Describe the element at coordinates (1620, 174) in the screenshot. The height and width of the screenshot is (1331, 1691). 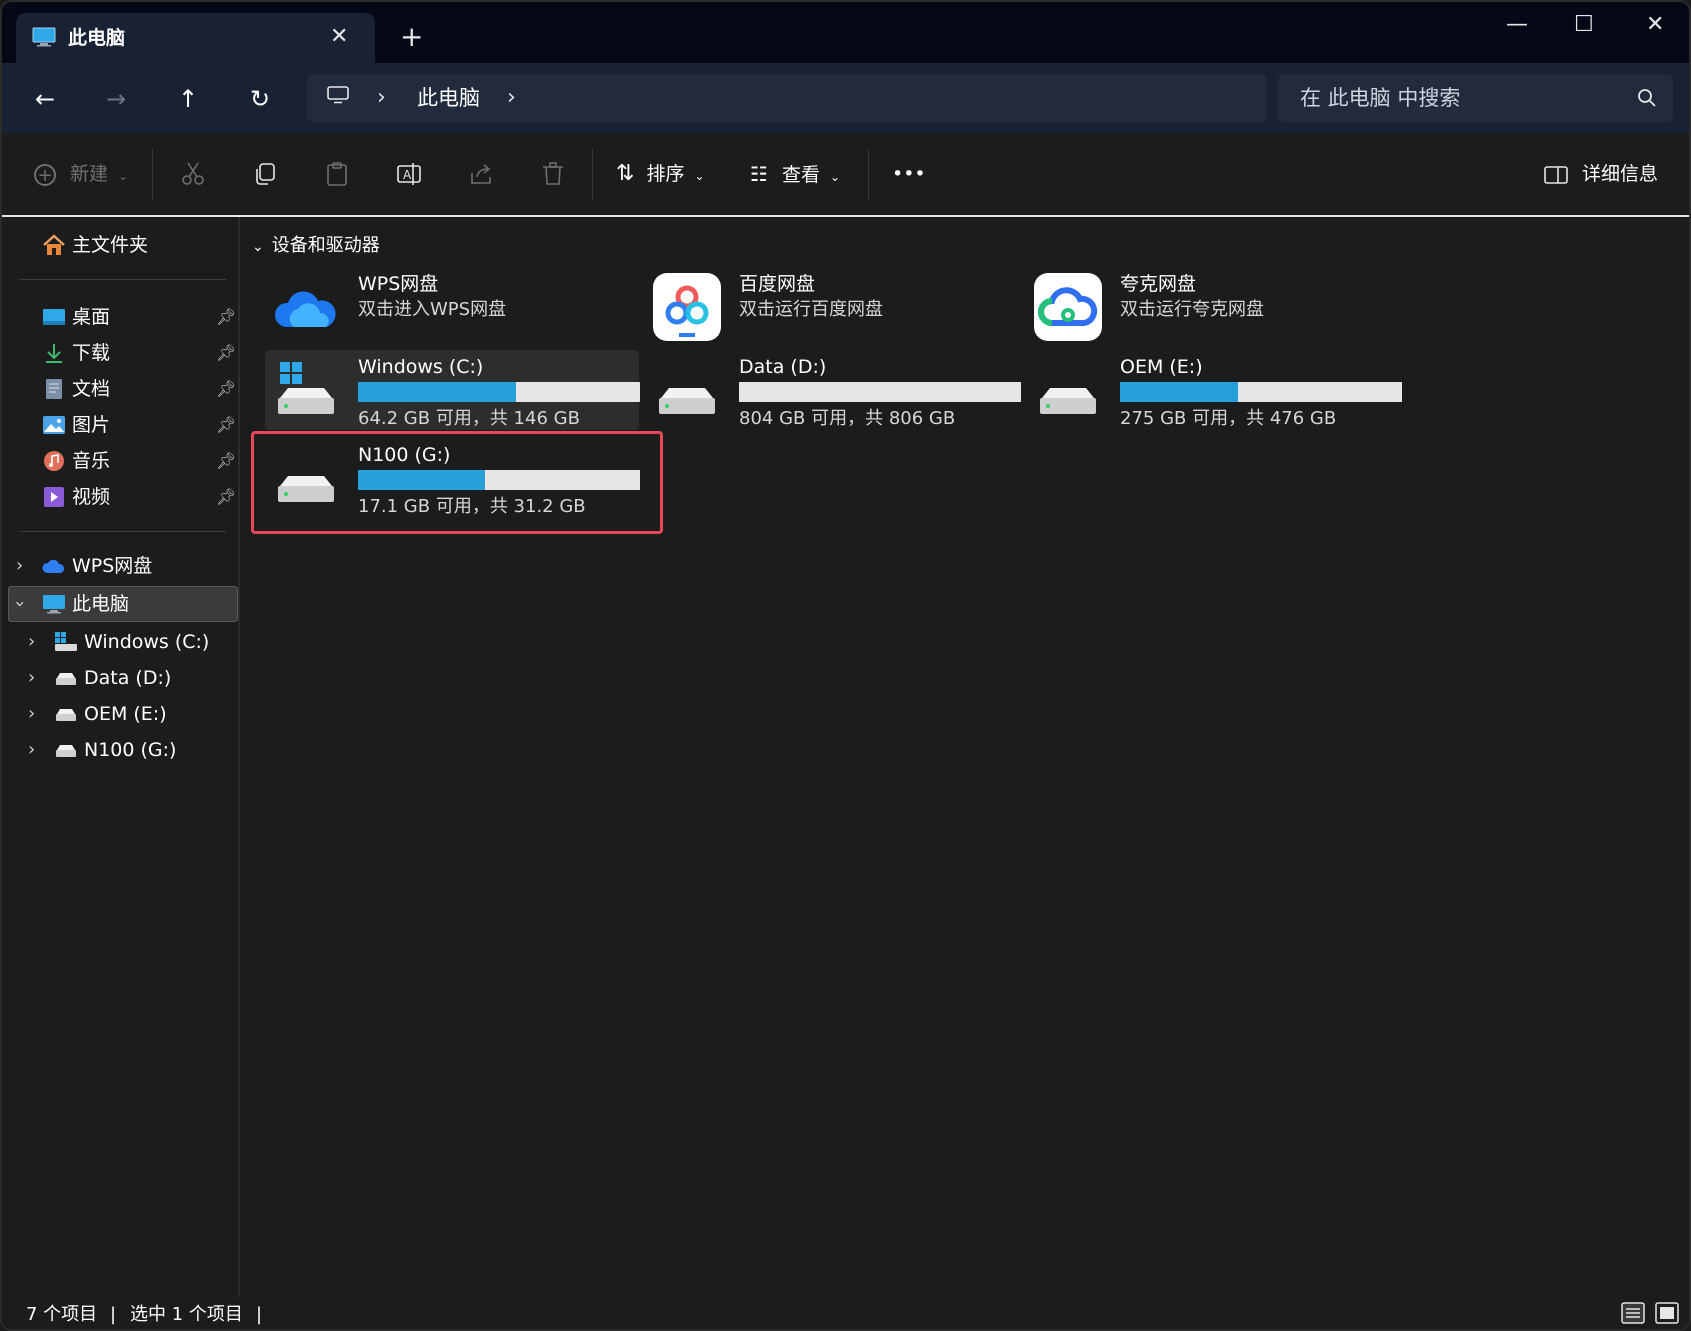
I see `details-label: 详细信息` at that location.